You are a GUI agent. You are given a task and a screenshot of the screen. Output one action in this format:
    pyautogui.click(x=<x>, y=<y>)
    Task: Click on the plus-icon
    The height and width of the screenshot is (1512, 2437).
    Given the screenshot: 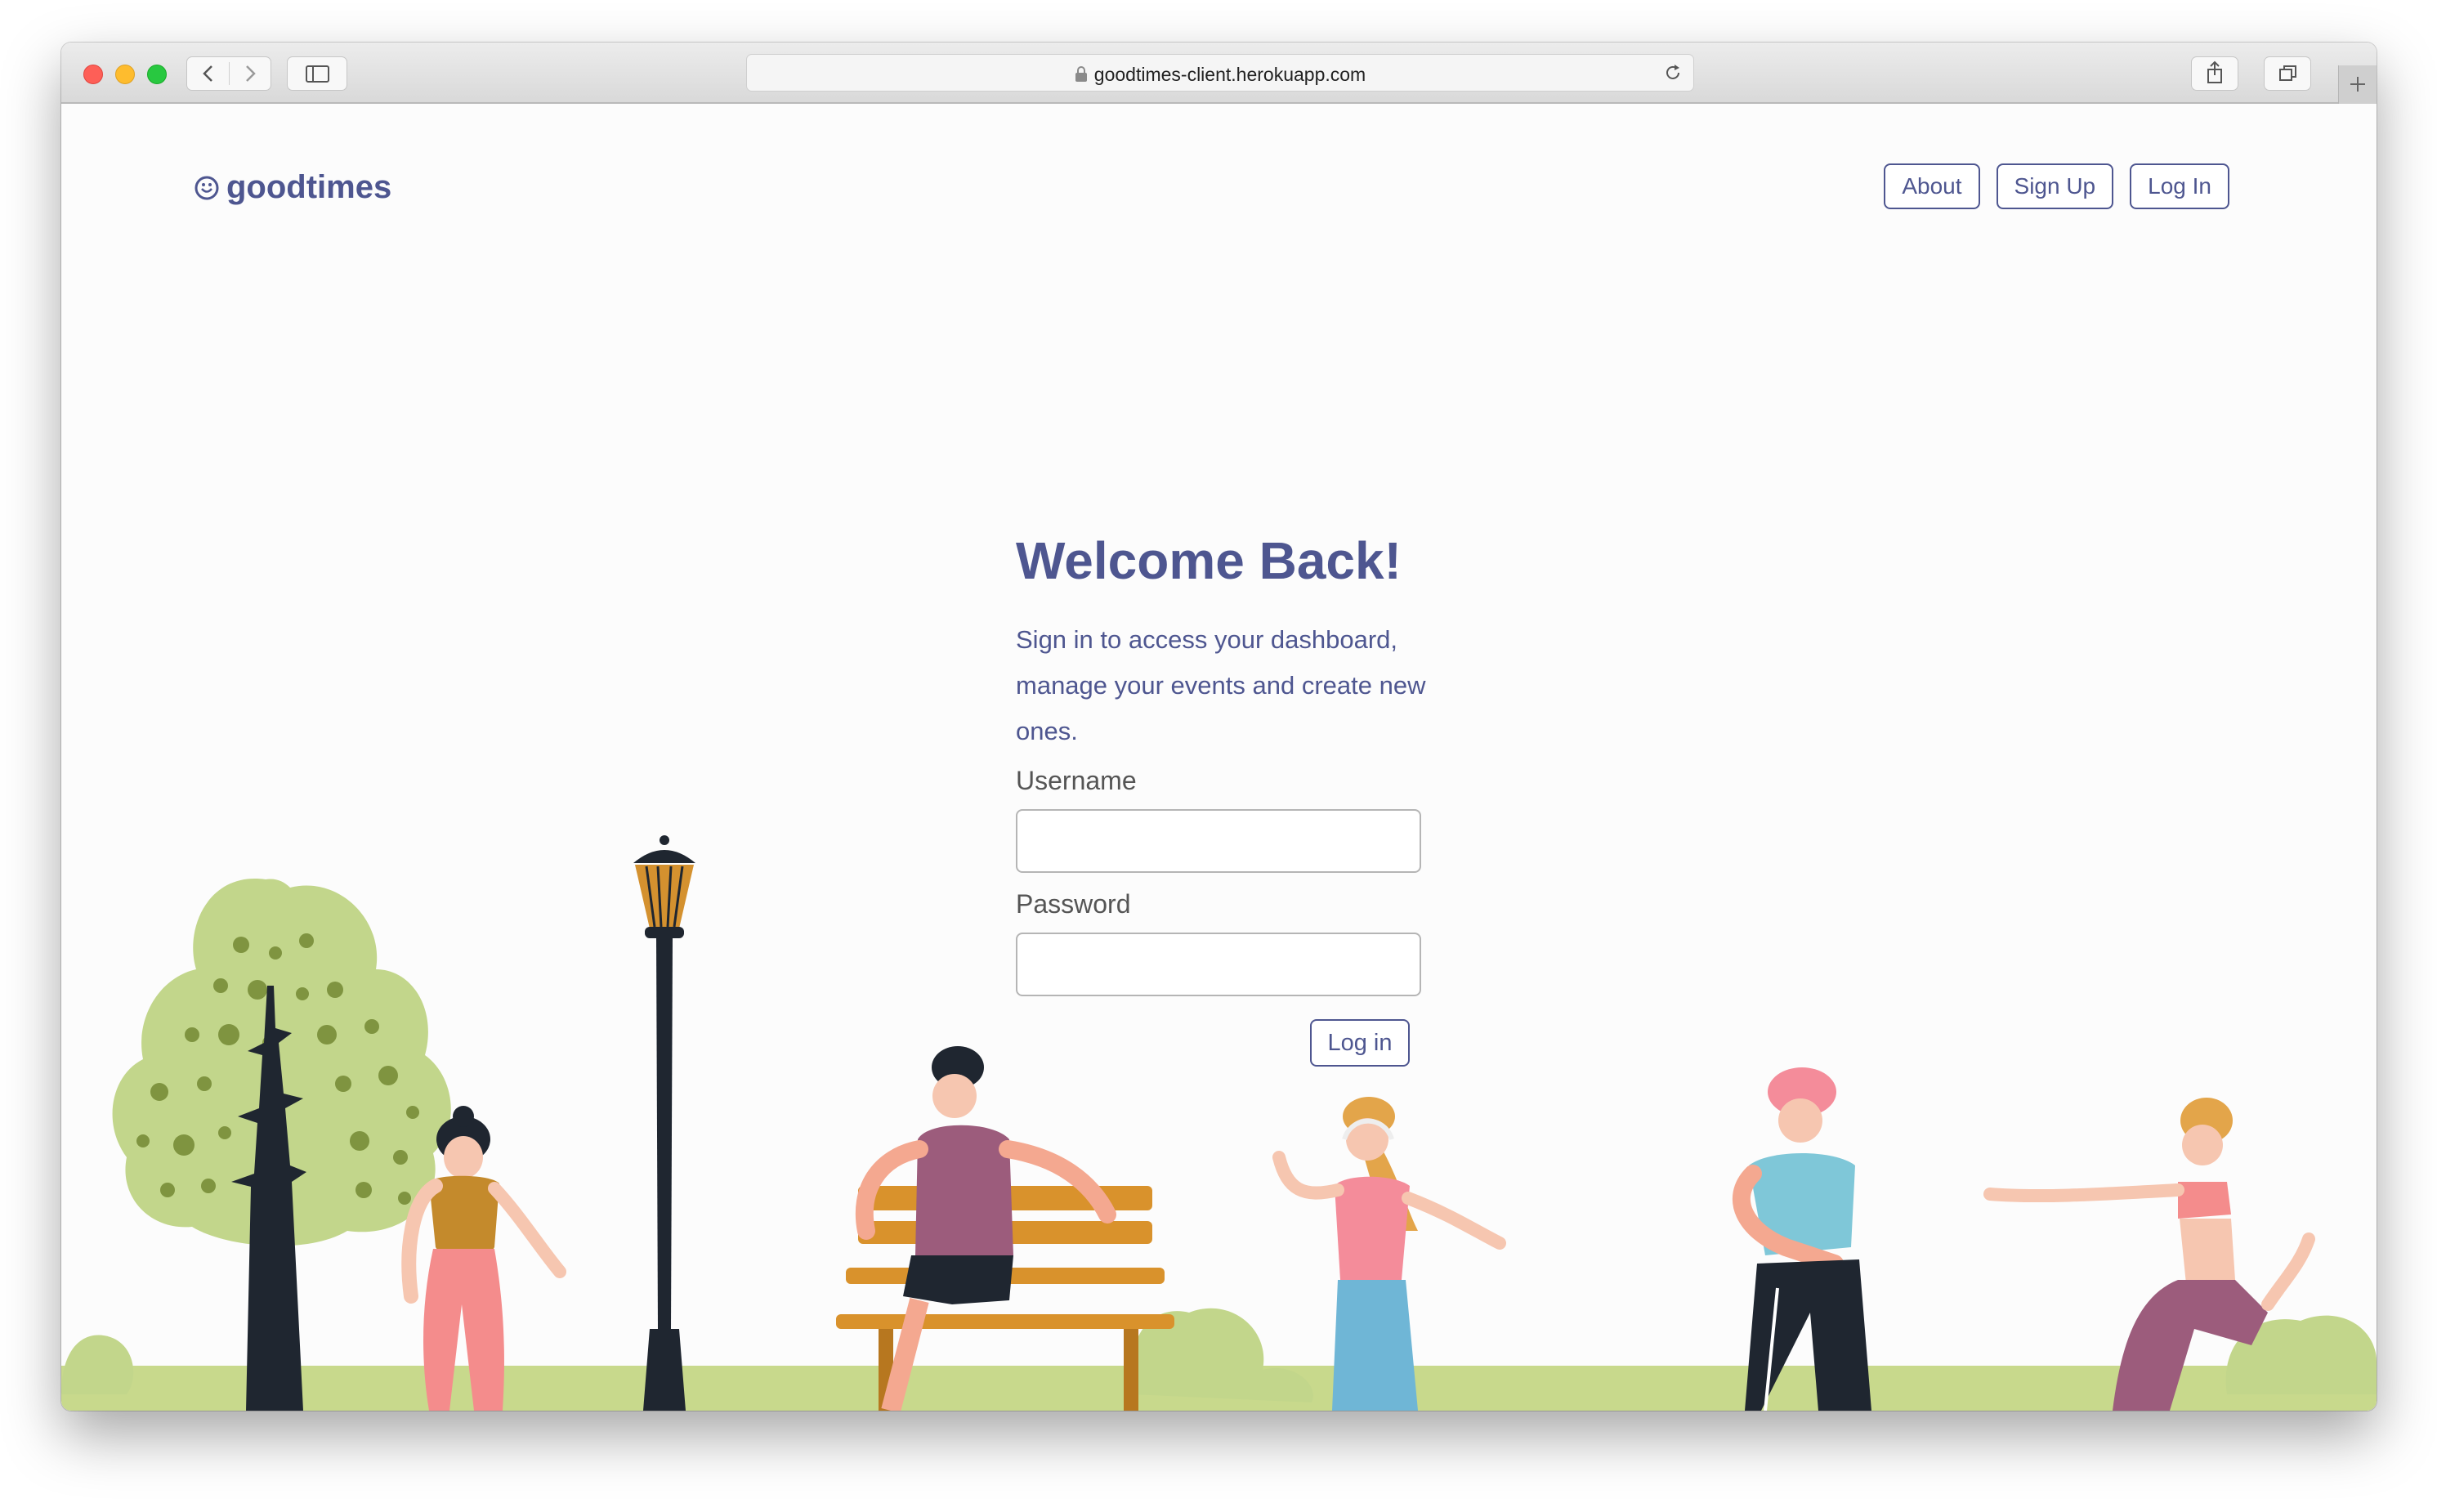 What is the action you would take?
    pyautogui.click(x=2357, y=84)
    